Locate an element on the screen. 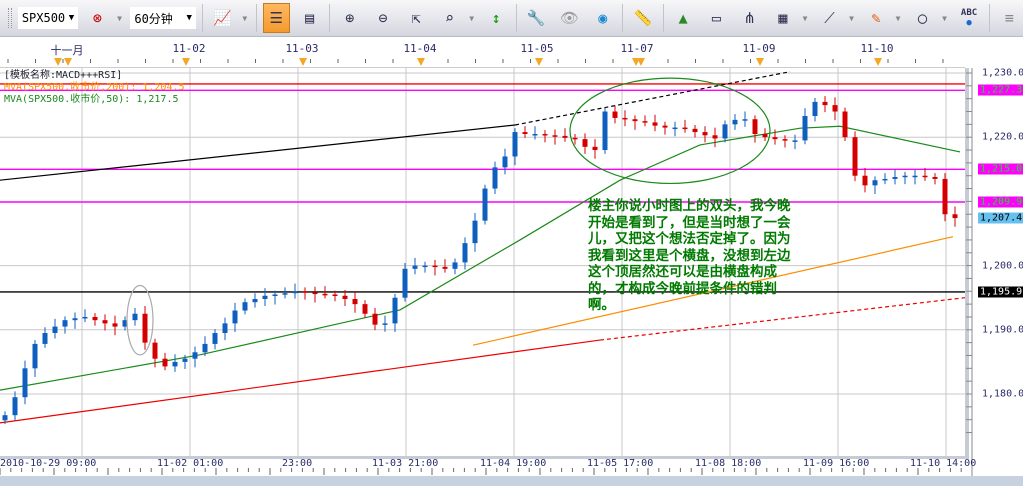  price-tick-label: 1,190.0 is located at coordinates (1002, 330).